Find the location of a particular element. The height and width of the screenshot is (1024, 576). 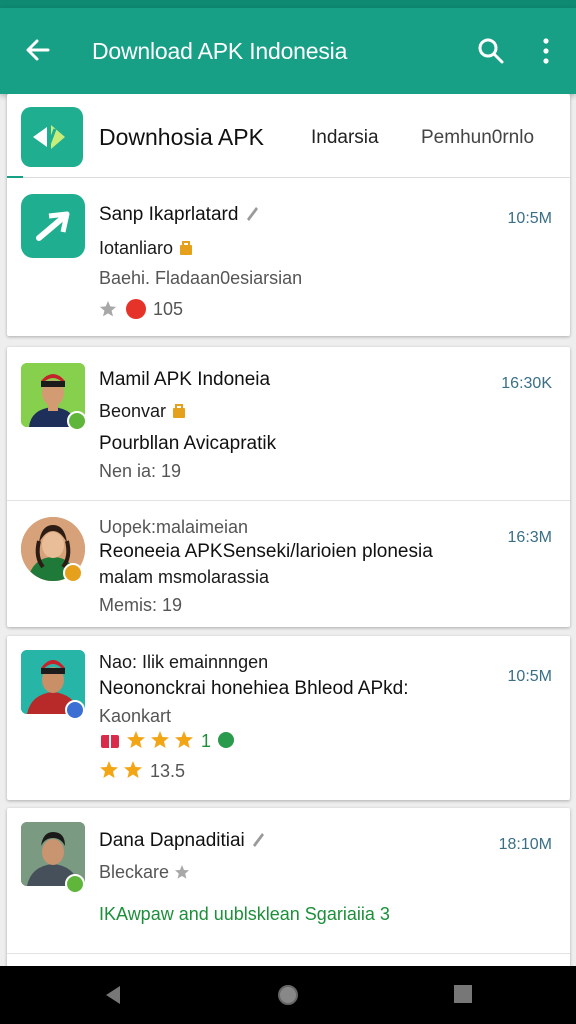

item-meta: Nen ia: 19 is located at coordinates (140, 471).